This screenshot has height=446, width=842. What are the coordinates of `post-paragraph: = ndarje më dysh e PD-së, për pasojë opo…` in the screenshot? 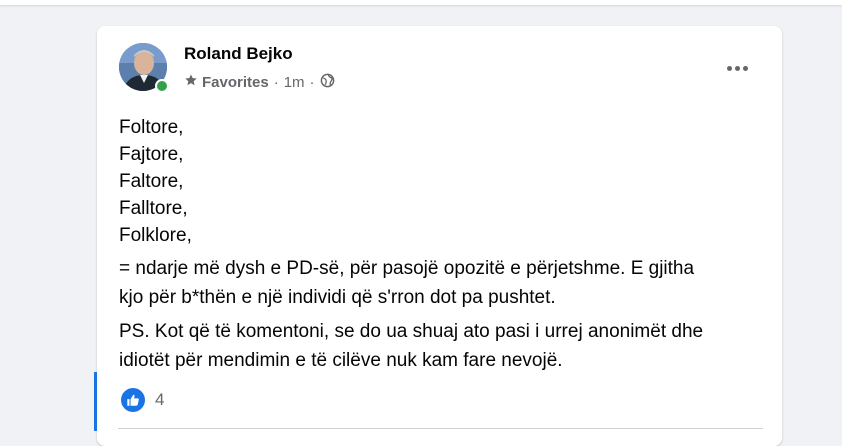 It's located at (444, 283).